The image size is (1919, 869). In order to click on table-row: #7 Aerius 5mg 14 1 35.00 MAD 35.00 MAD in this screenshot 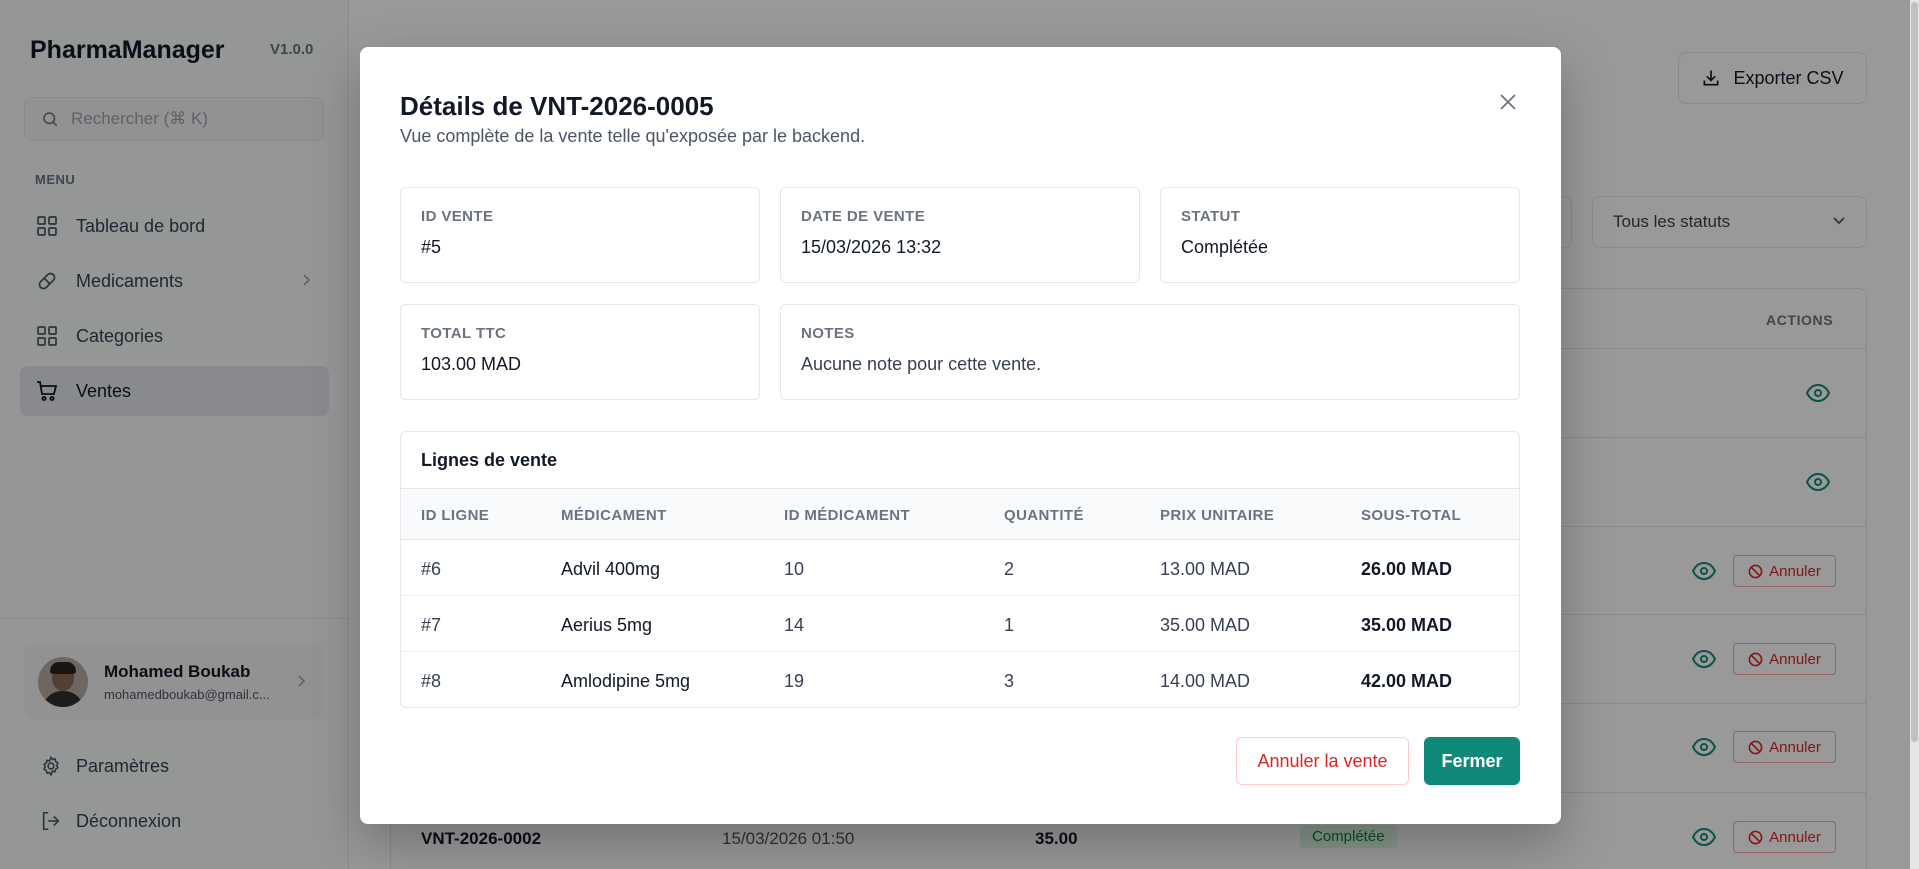, I will do `click(960, 624)`.